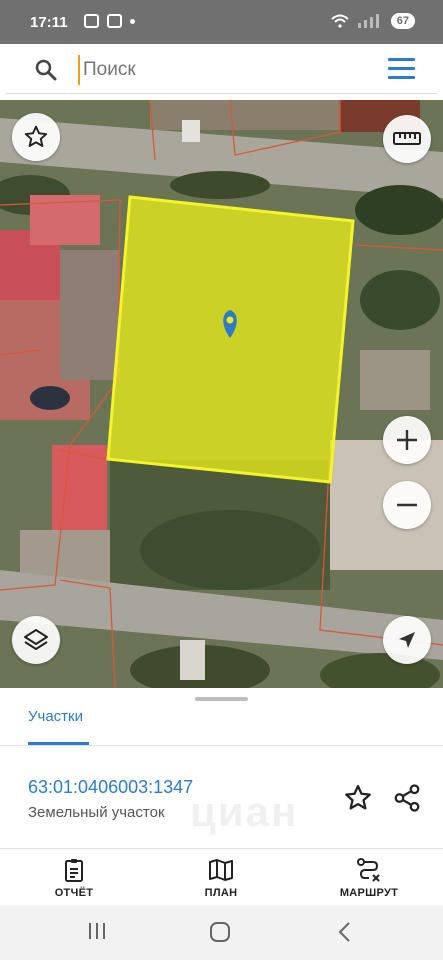  What do you see at coordinates (46, 70) in the screenshot?
I see `search-icon` at bounding box center [46, 70].